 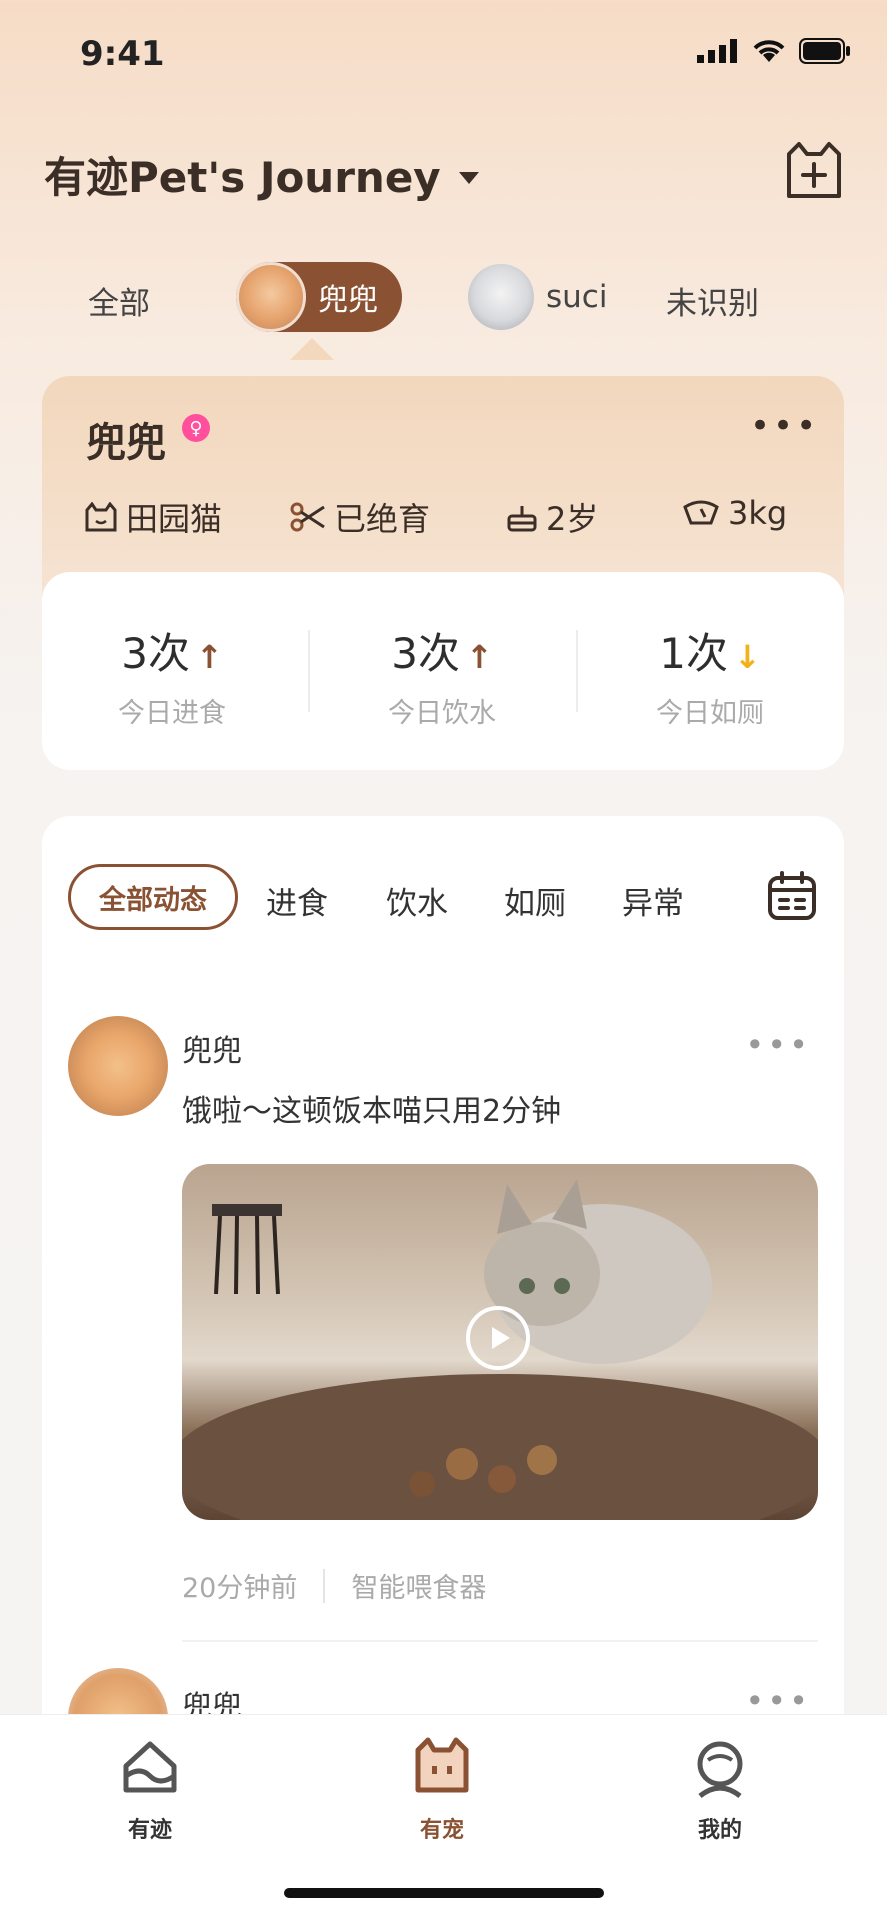 I want to click on post-text: 饿啦～这顿饭本喵只用2分钟, so click(x=372, y=1111).